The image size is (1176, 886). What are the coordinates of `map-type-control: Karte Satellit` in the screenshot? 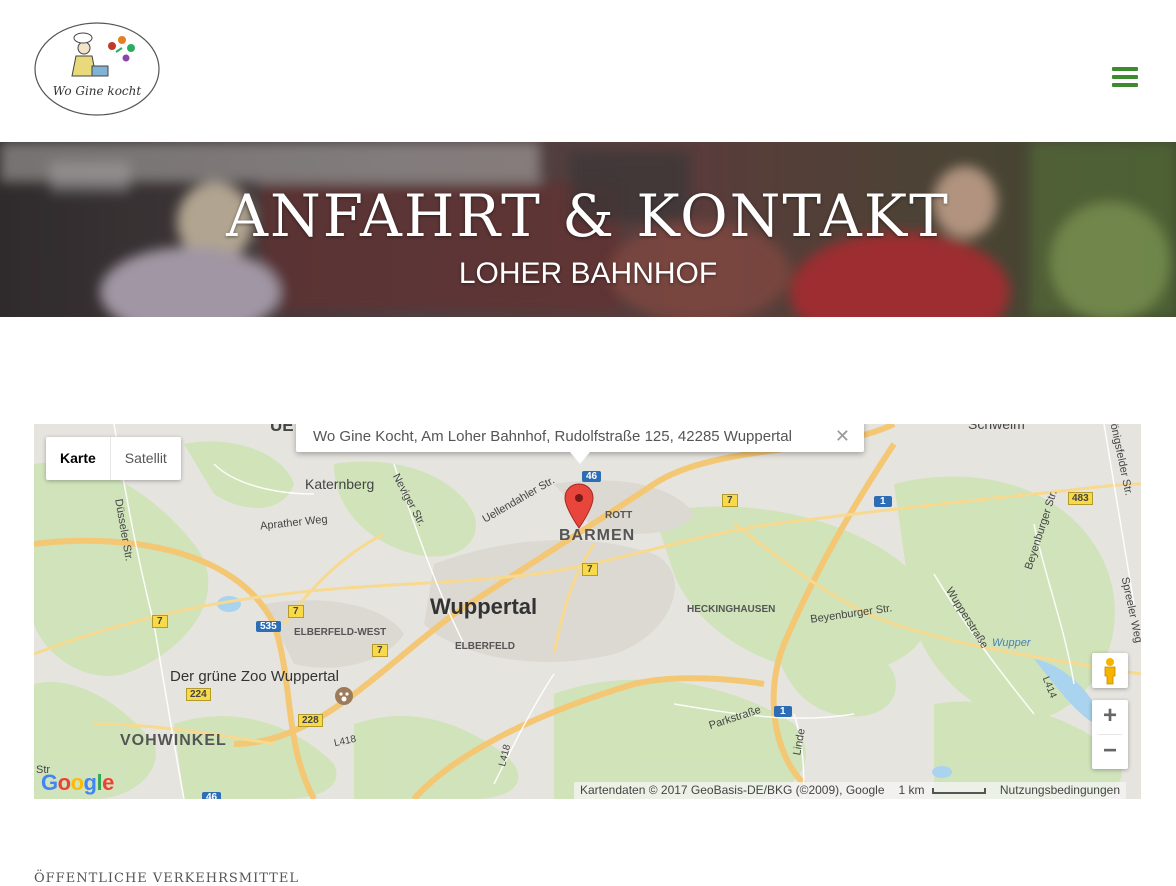 It's located at (113, 458).